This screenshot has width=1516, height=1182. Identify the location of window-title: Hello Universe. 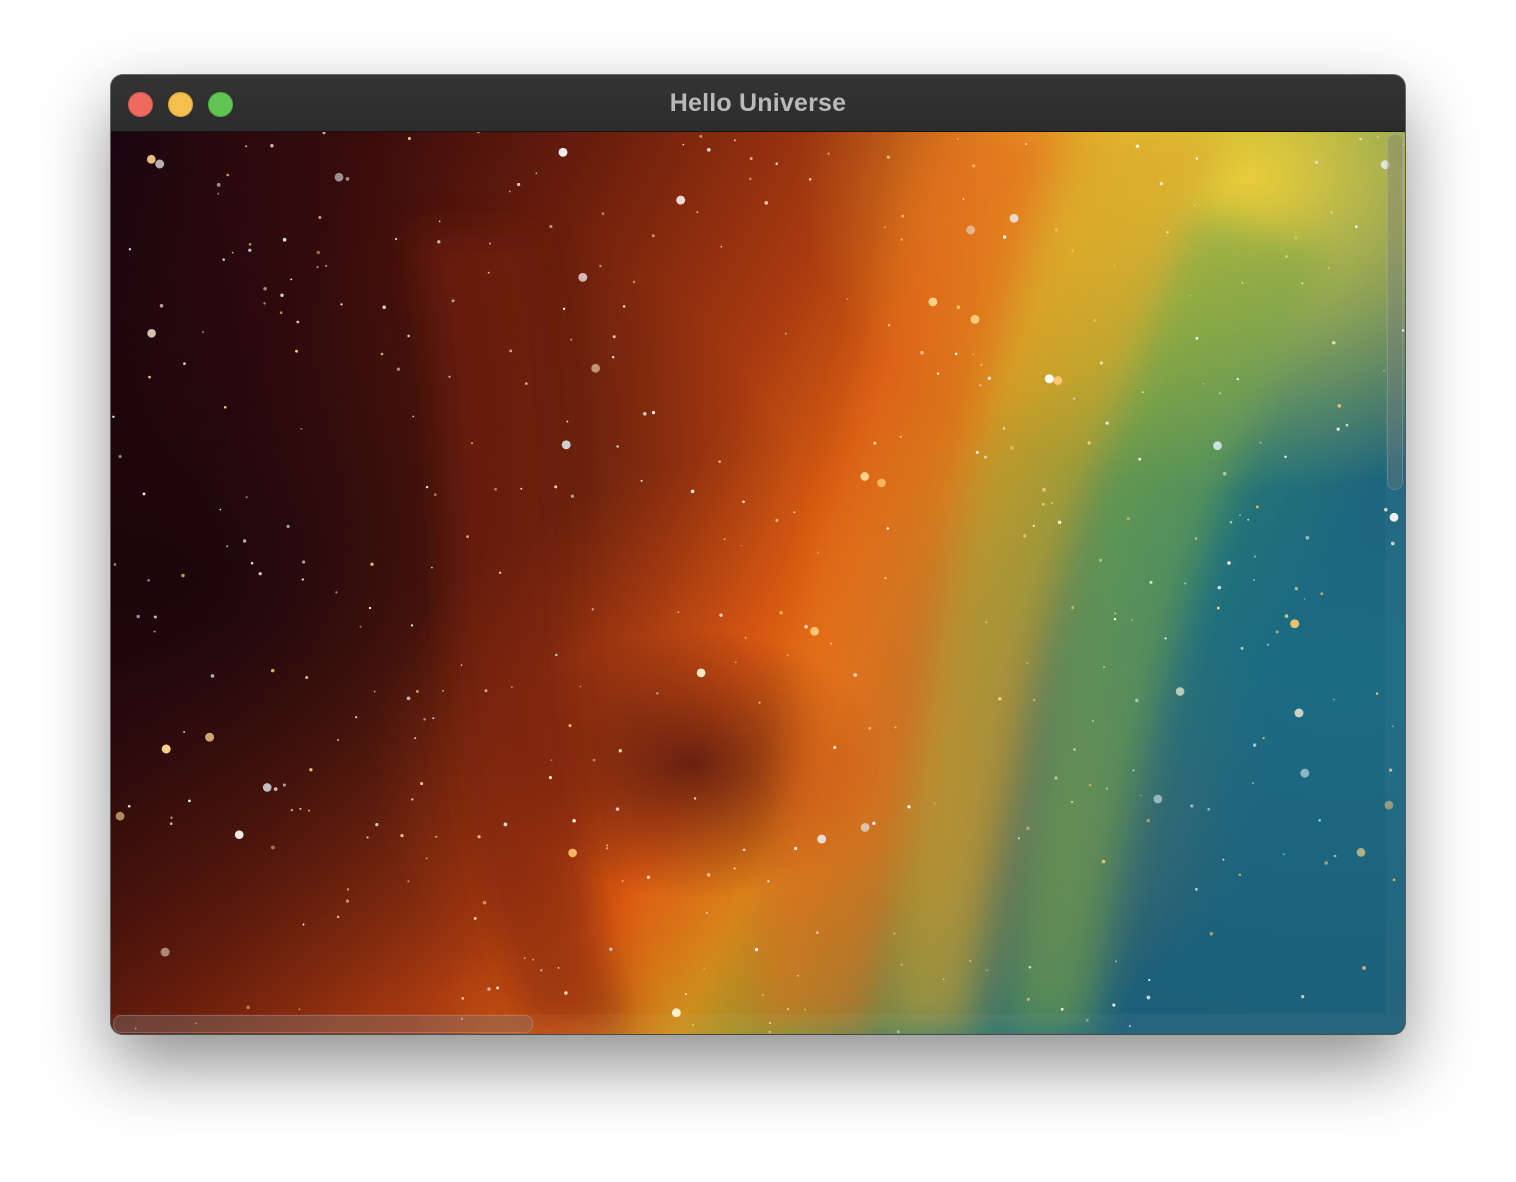
(758, 103).